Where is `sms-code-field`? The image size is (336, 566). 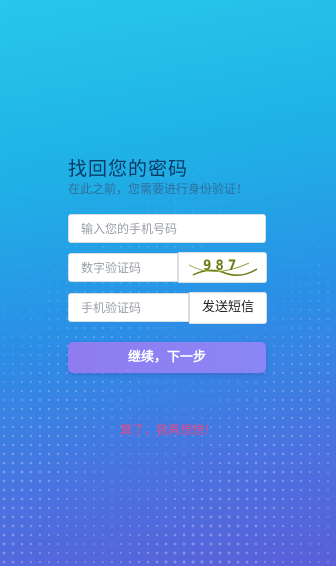
sms-code-field is located at coordinates (128, 307).